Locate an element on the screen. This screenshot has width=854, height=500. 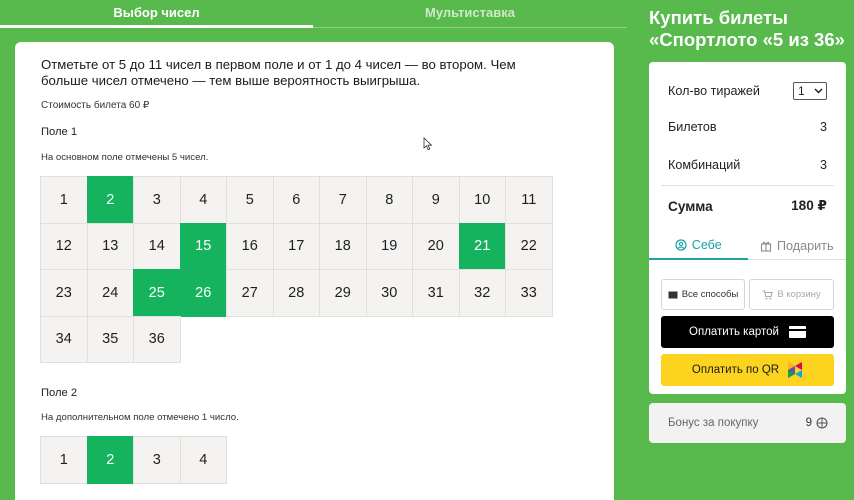
divider is located at coordinates (747, 185).